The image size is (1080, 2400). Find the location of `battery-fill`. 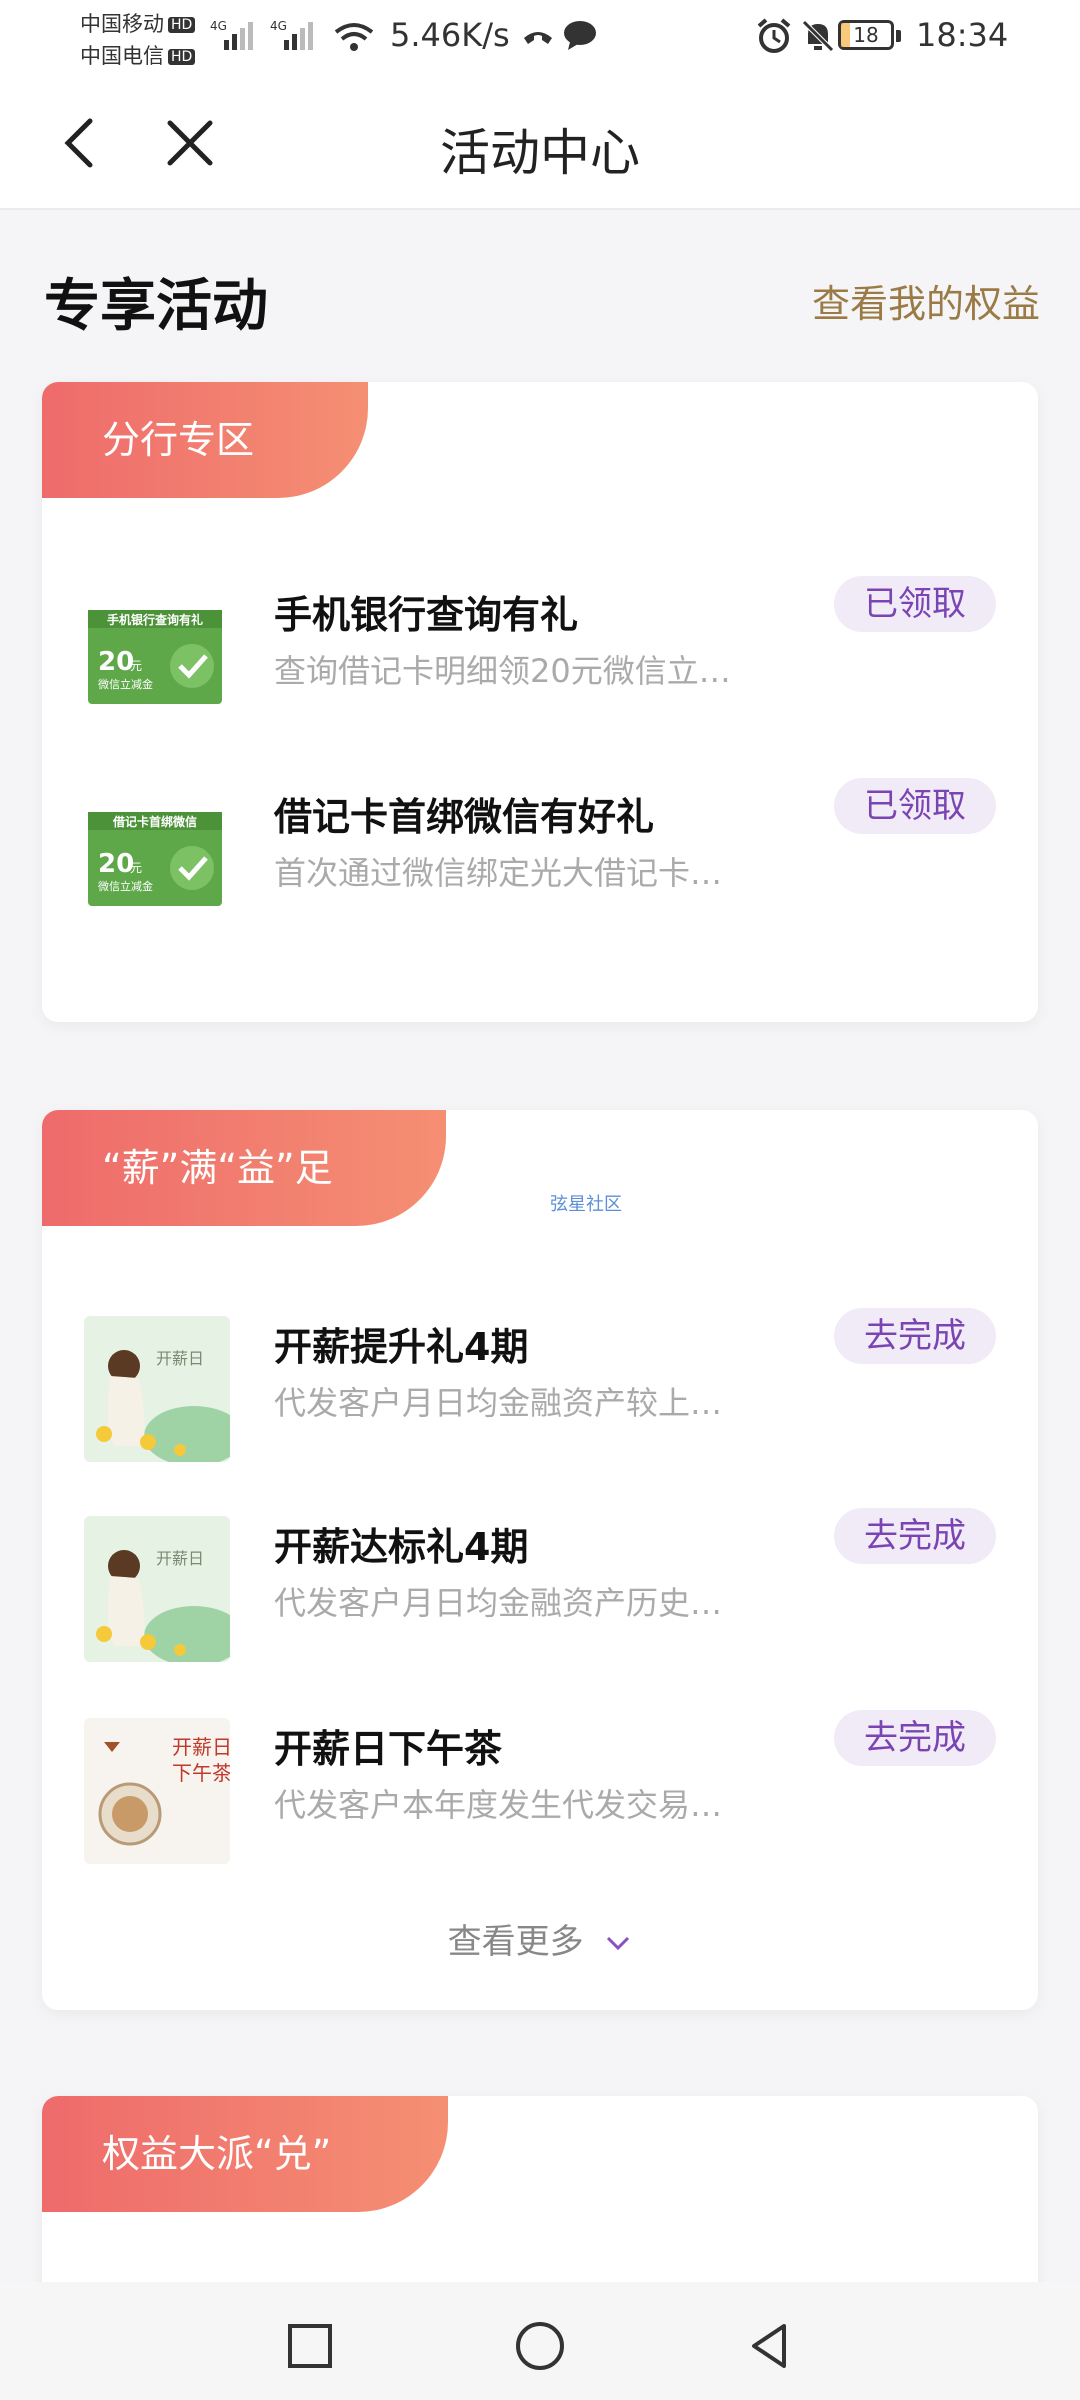

battery-fill is located at coordinates (845, 35).